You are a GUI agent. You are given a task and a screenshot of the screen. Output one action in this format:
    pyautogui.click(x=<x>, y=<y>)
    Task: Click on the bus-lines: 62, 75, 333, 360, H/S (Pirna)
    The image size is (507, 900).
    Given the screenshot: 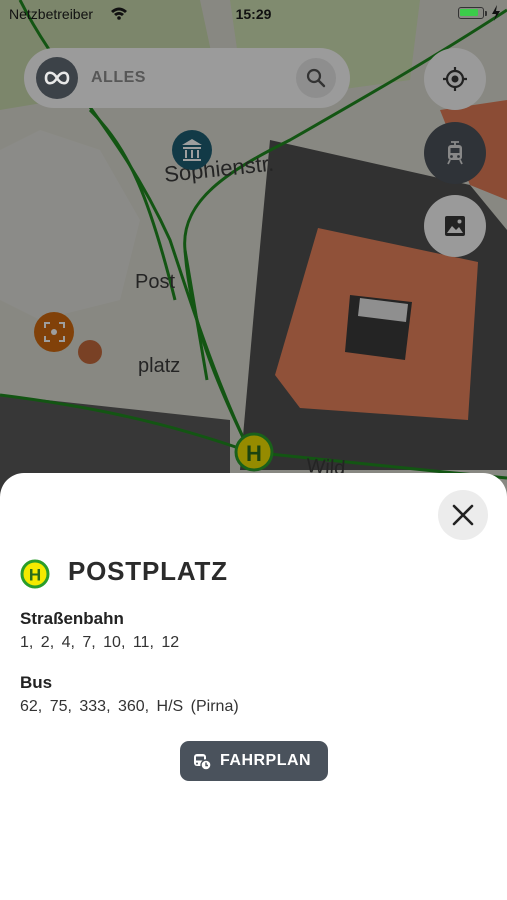 What is the action you would take?
    pyautogui.click(x=129, y=706)
    